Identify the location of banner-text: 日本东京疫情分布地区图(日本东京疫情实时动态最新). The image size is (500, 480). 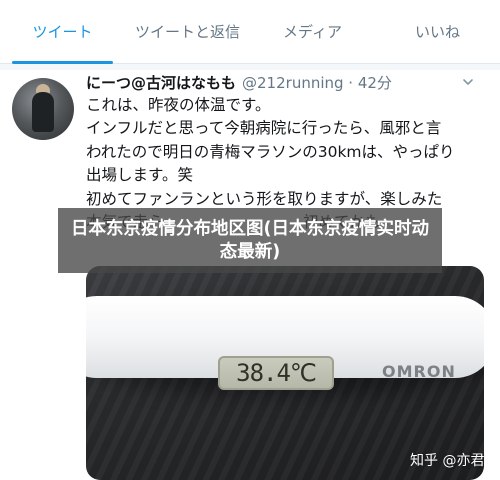
(250, 240).